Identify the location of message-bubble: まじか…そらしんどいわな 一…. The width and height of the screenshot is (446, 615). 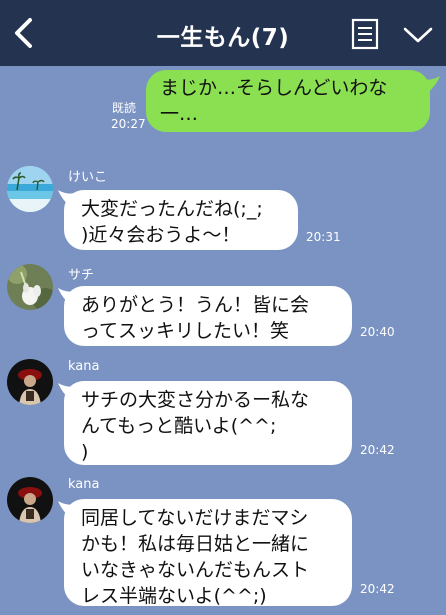
(288, 101).